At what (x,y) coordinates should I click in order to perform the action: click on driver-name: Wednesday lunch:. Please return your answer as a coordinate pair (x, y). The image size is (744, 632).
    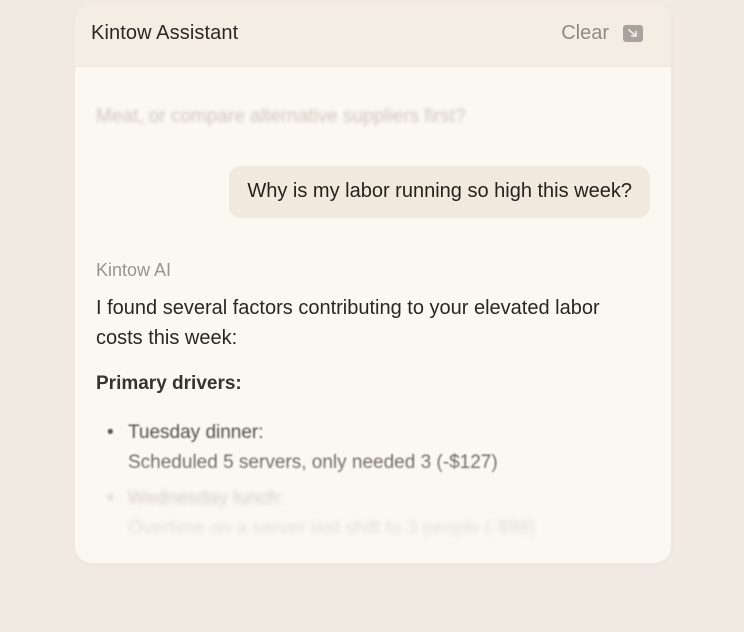
    Looking at the image, I should click on (206, 498).